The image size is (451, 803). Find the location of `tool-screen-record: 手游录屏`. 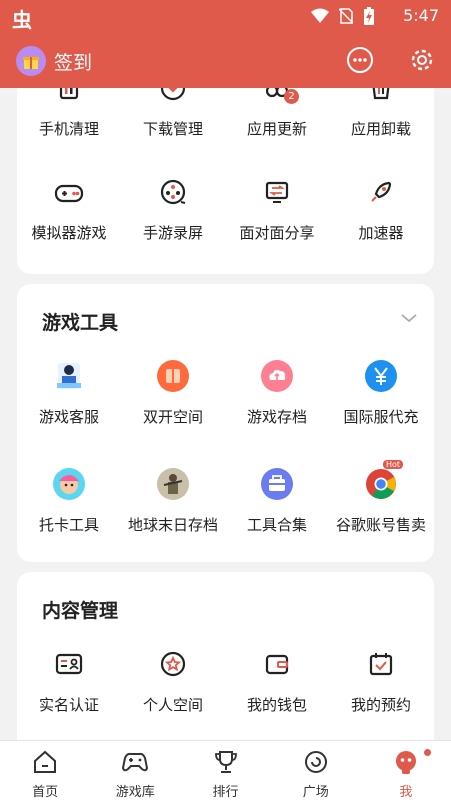

tool-screen-record: 手游录屏 is located at coordinates (173, 208).